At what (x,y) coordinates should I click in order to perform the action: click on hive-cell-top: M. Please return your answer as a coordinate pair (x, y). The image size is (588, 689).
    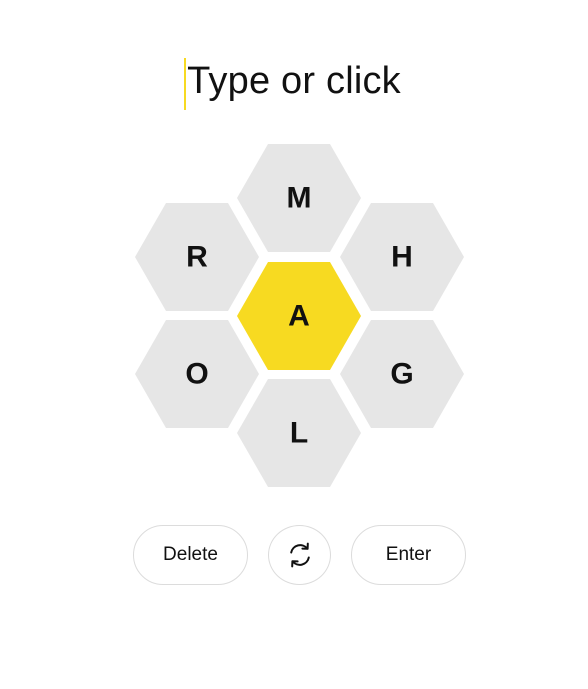
    Looking at the image, I should click on (299, 198).